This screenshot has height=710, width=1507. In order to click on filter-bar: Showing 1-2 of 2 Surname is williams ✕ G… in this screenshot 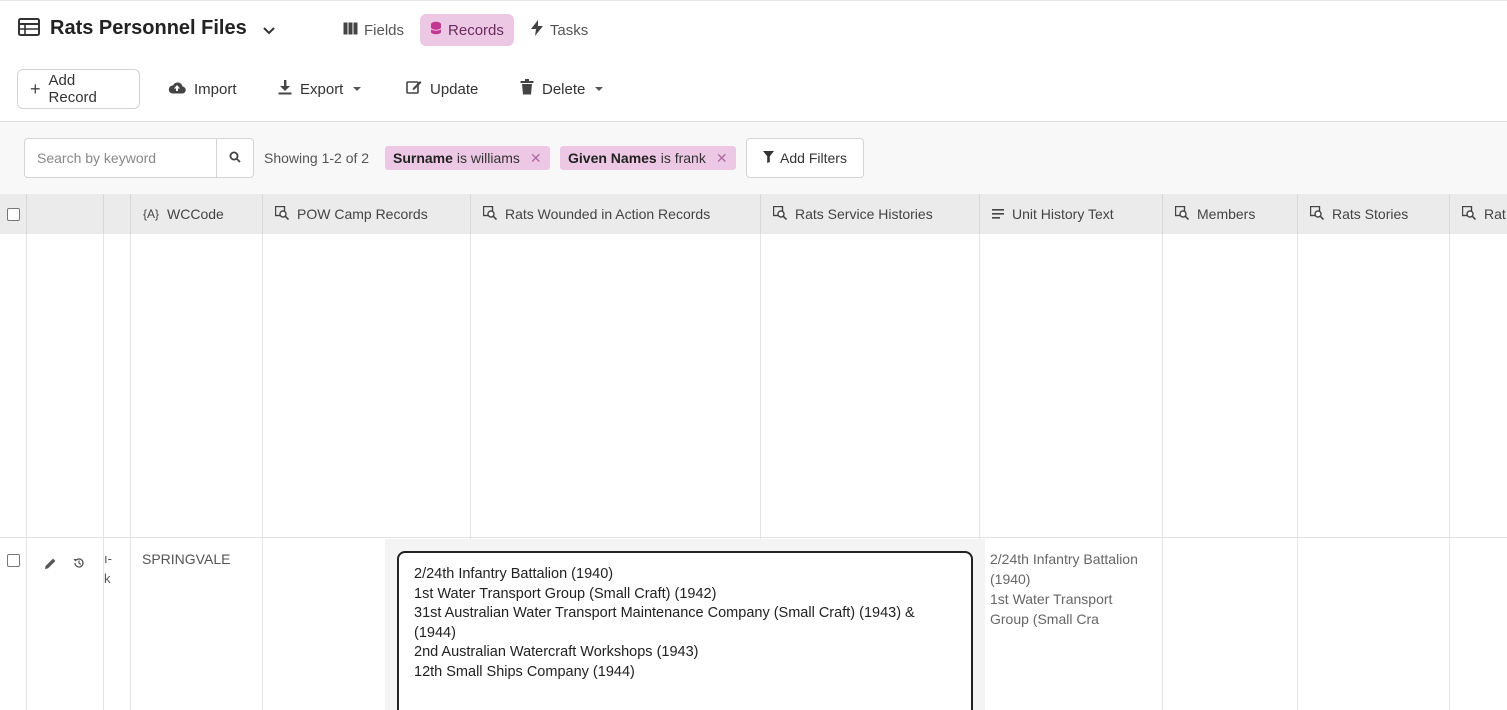, I will do `click(753, 158)`.